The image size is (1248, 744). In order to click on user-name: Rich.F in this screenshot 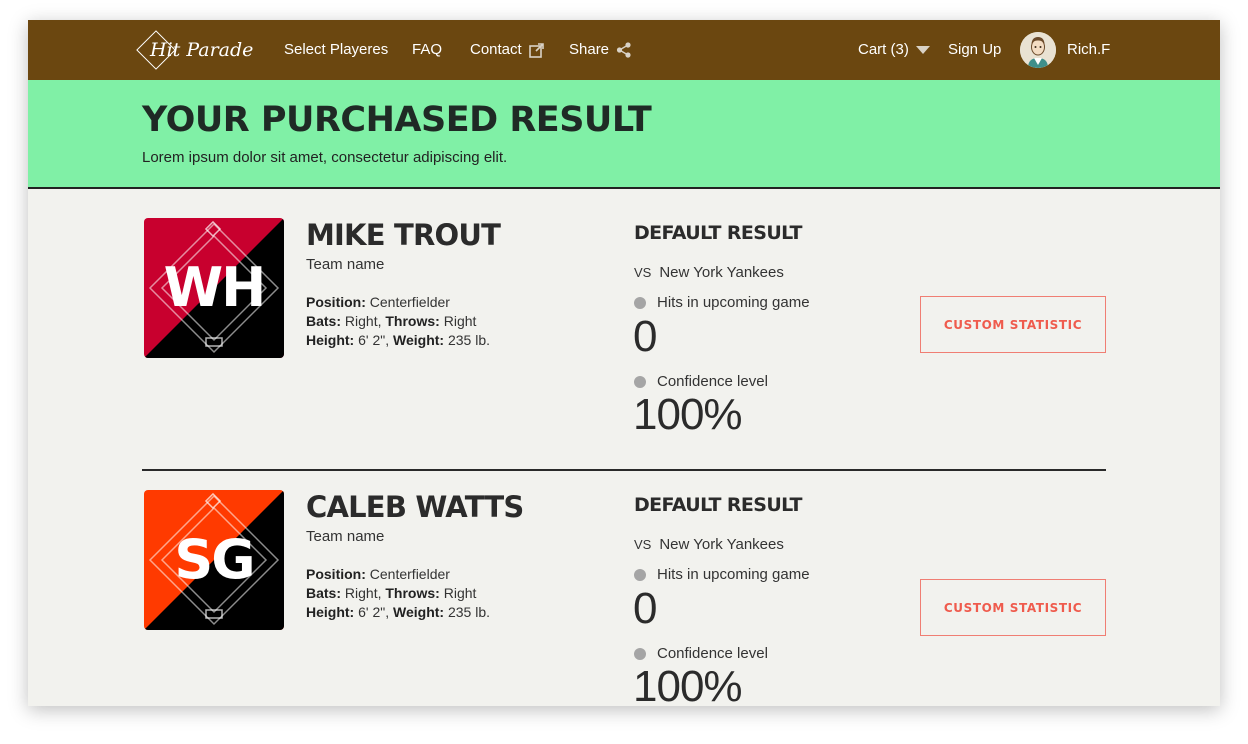, I will do `click(1088, 50)`.